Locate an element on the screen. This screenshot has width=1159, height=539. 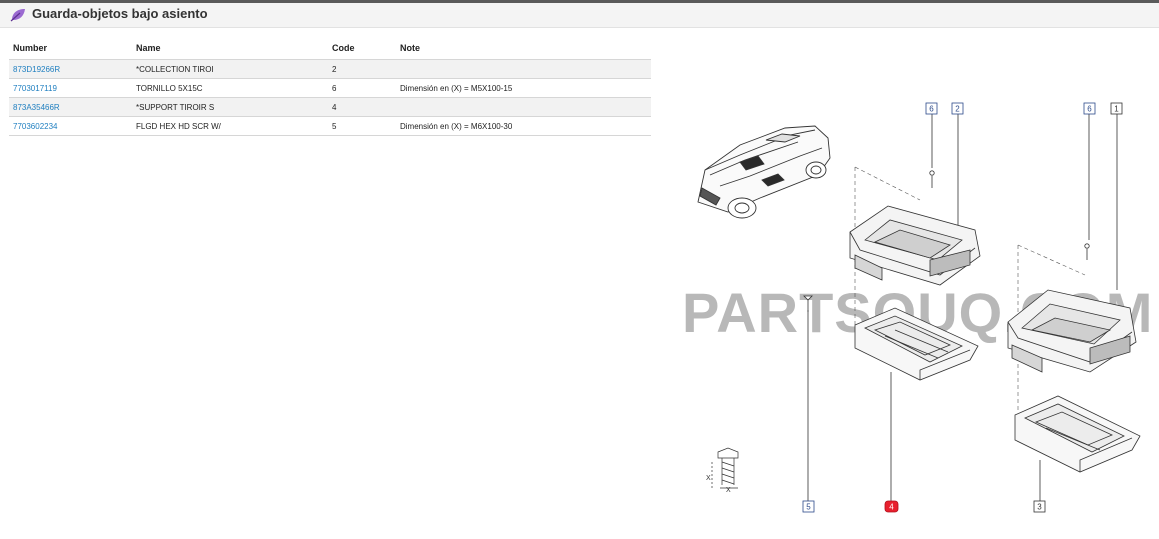
callout-code-2: 2 is located at coordinates (957, 108).